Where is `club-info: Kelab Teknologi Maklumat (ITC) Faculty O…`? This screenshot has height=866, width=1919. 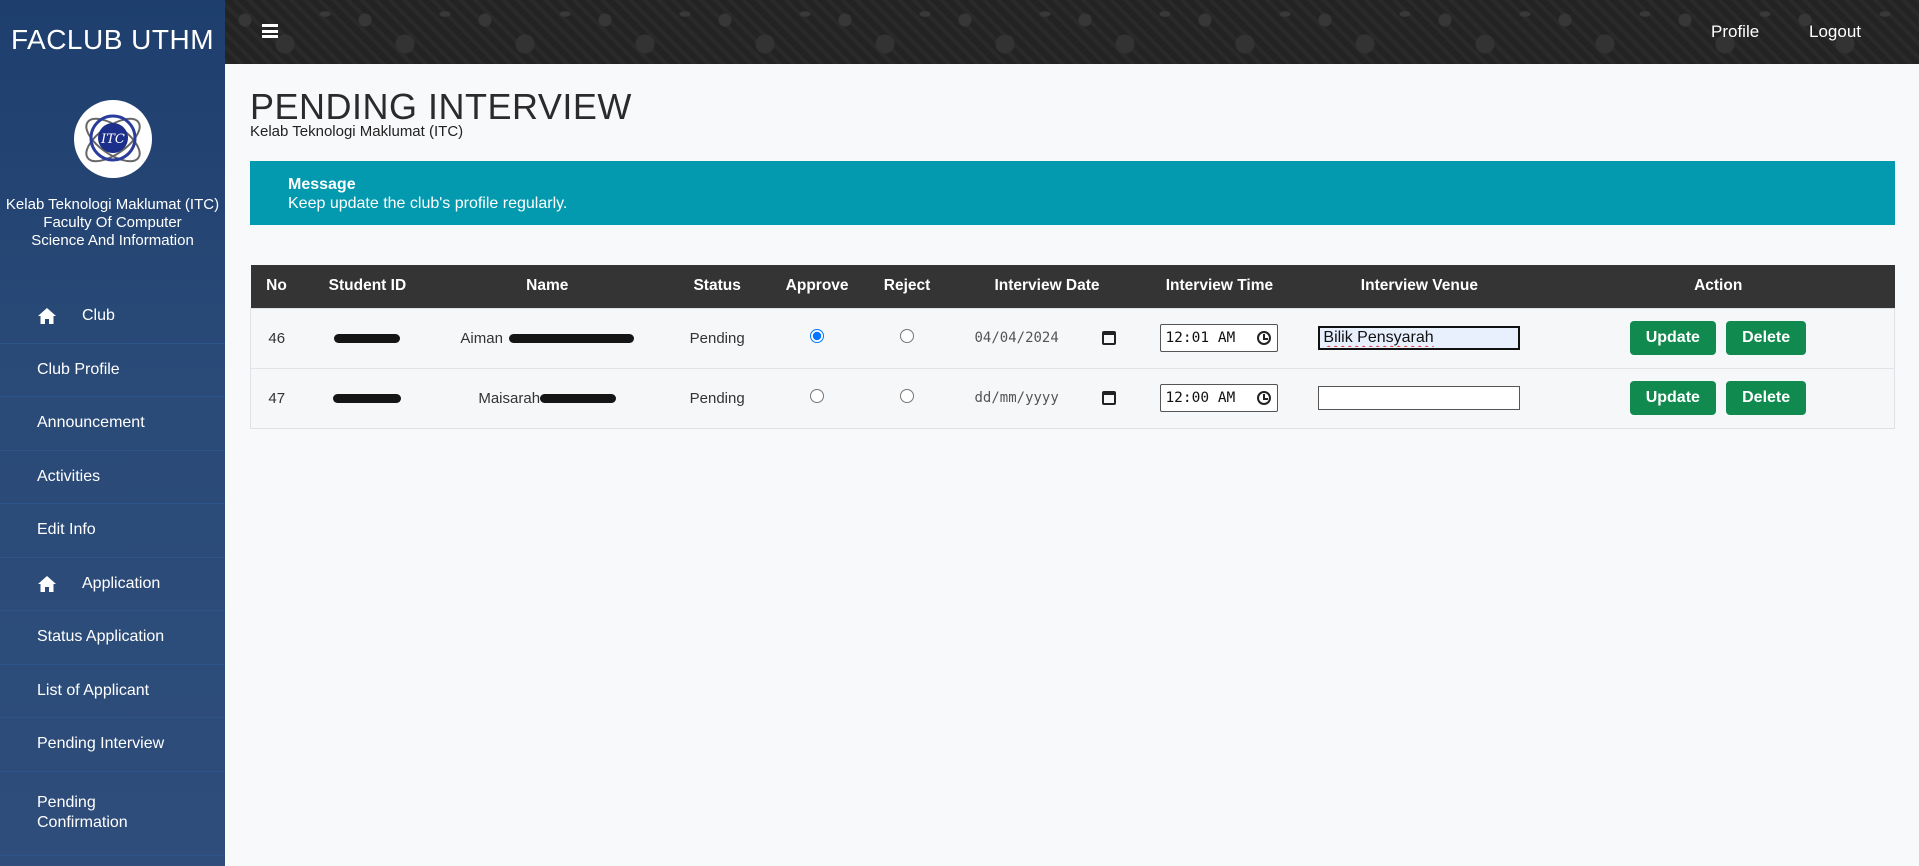
club-info: Kelab Teknologi Maklumat (ITC) Faculty O… is located at coordinates (112, 223).